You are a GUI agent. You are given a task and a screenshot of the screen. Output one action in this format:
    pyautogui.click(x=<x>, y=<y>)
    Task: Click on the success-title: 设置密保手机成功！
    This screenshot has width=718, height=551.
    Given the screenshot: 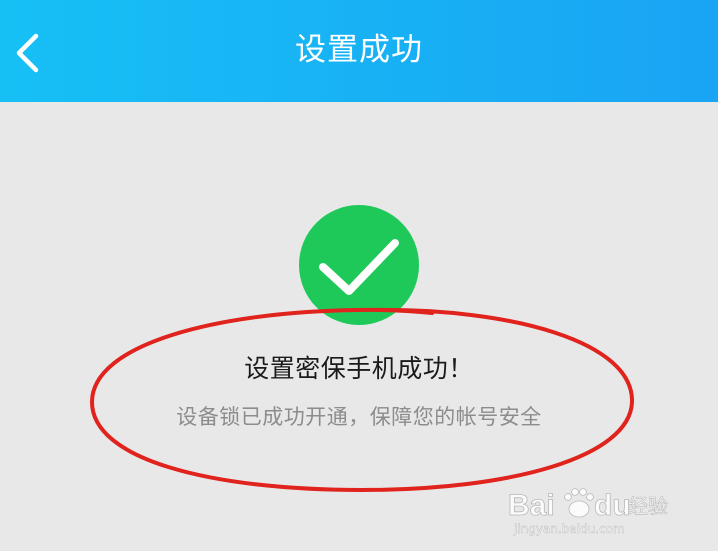 What is the action you would take?
    pyautogui.click(x=359, y=368)
    